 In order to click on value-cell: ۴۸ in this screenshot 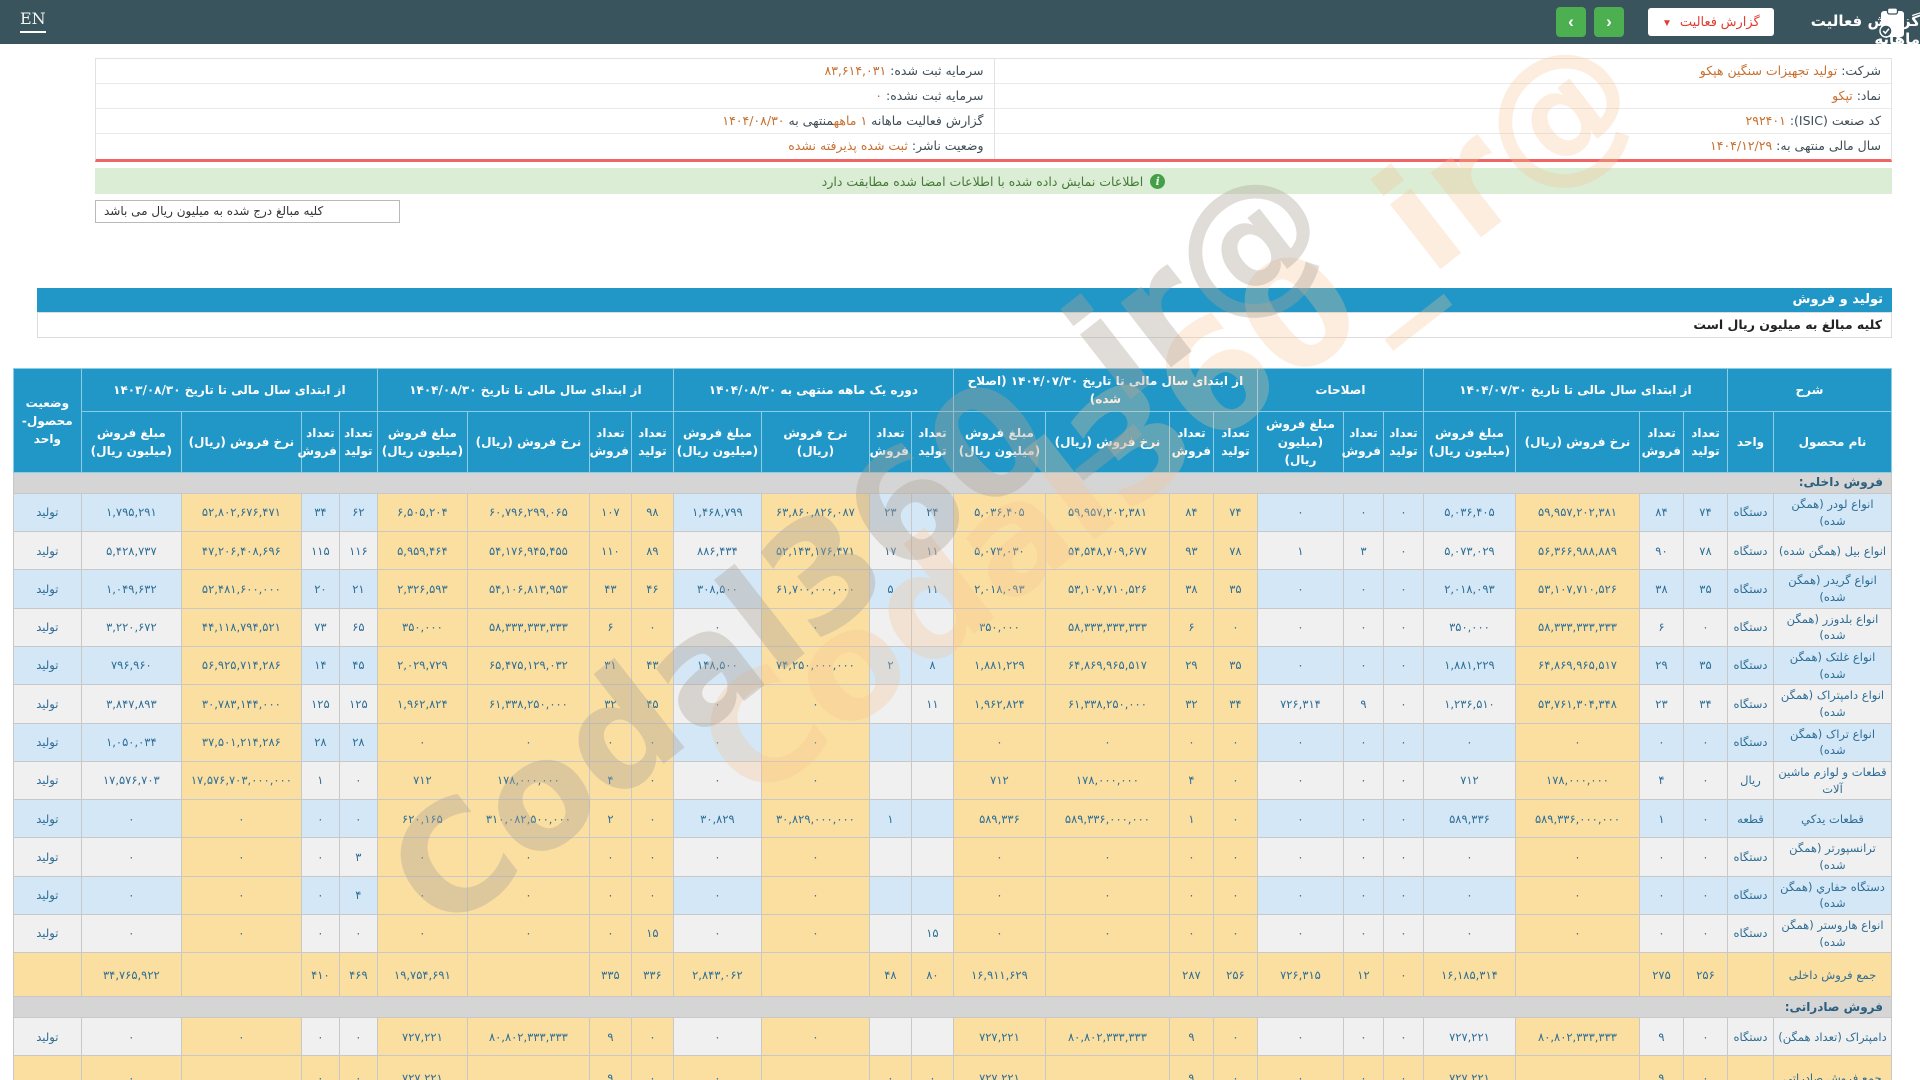, I will do `click(890, 975)`.